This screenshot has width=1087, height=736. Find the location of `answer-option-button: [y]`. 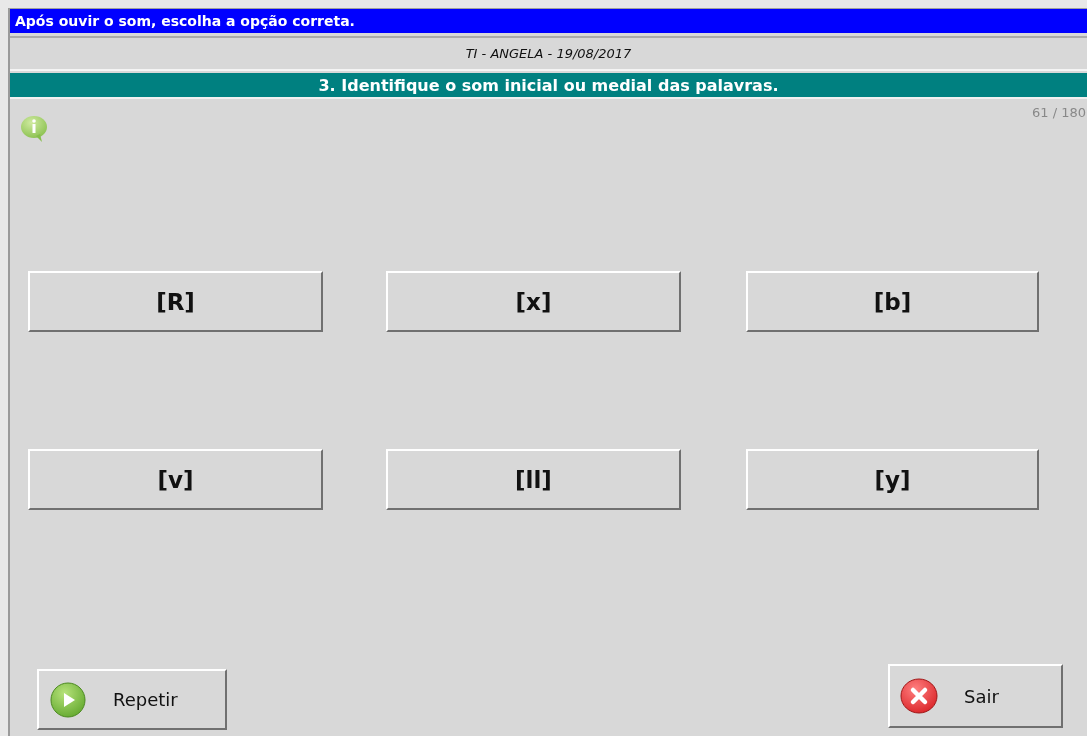

answer-option-button: [y] is located at coordinates (892, 479).